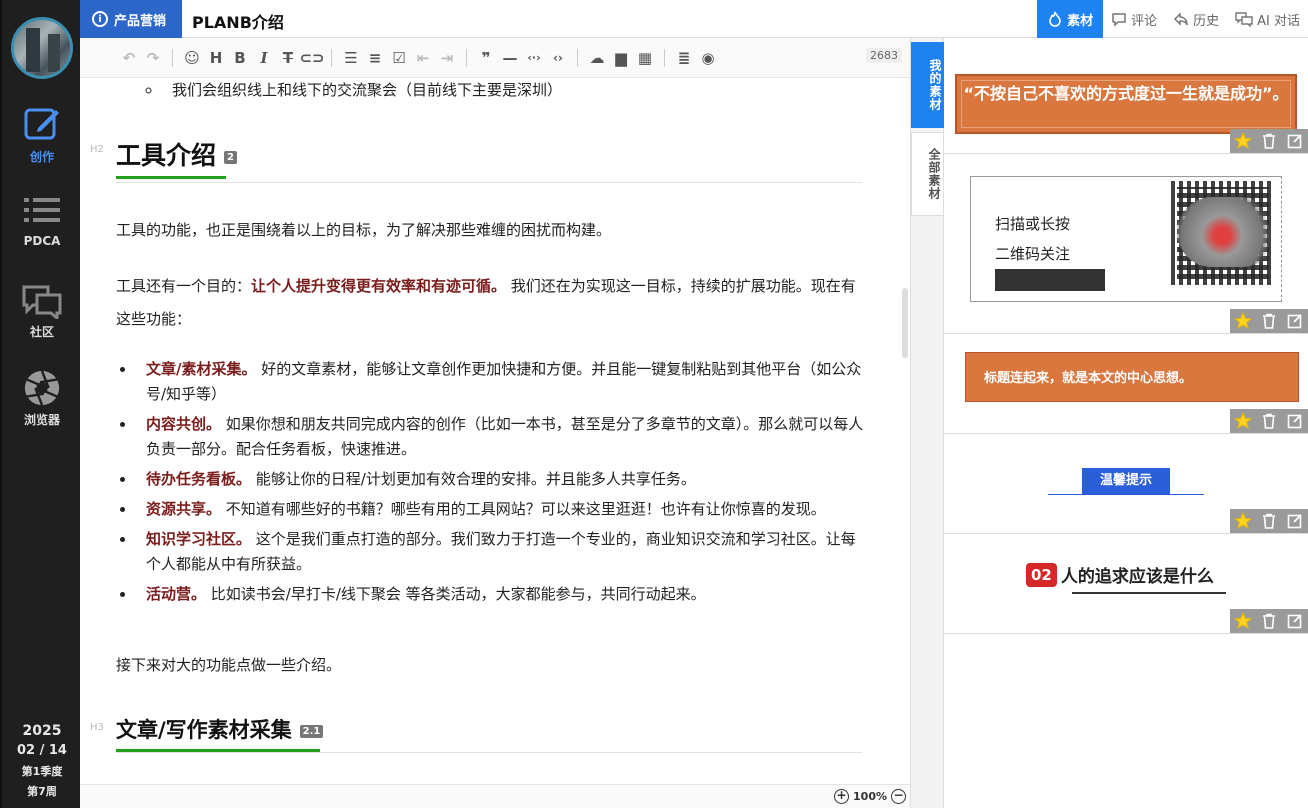 The image size is (1308, 808). Describe the element at coordinates (204, 730) in the screenshot. I see `heading-text: 文章/写作素材采集` at that location.